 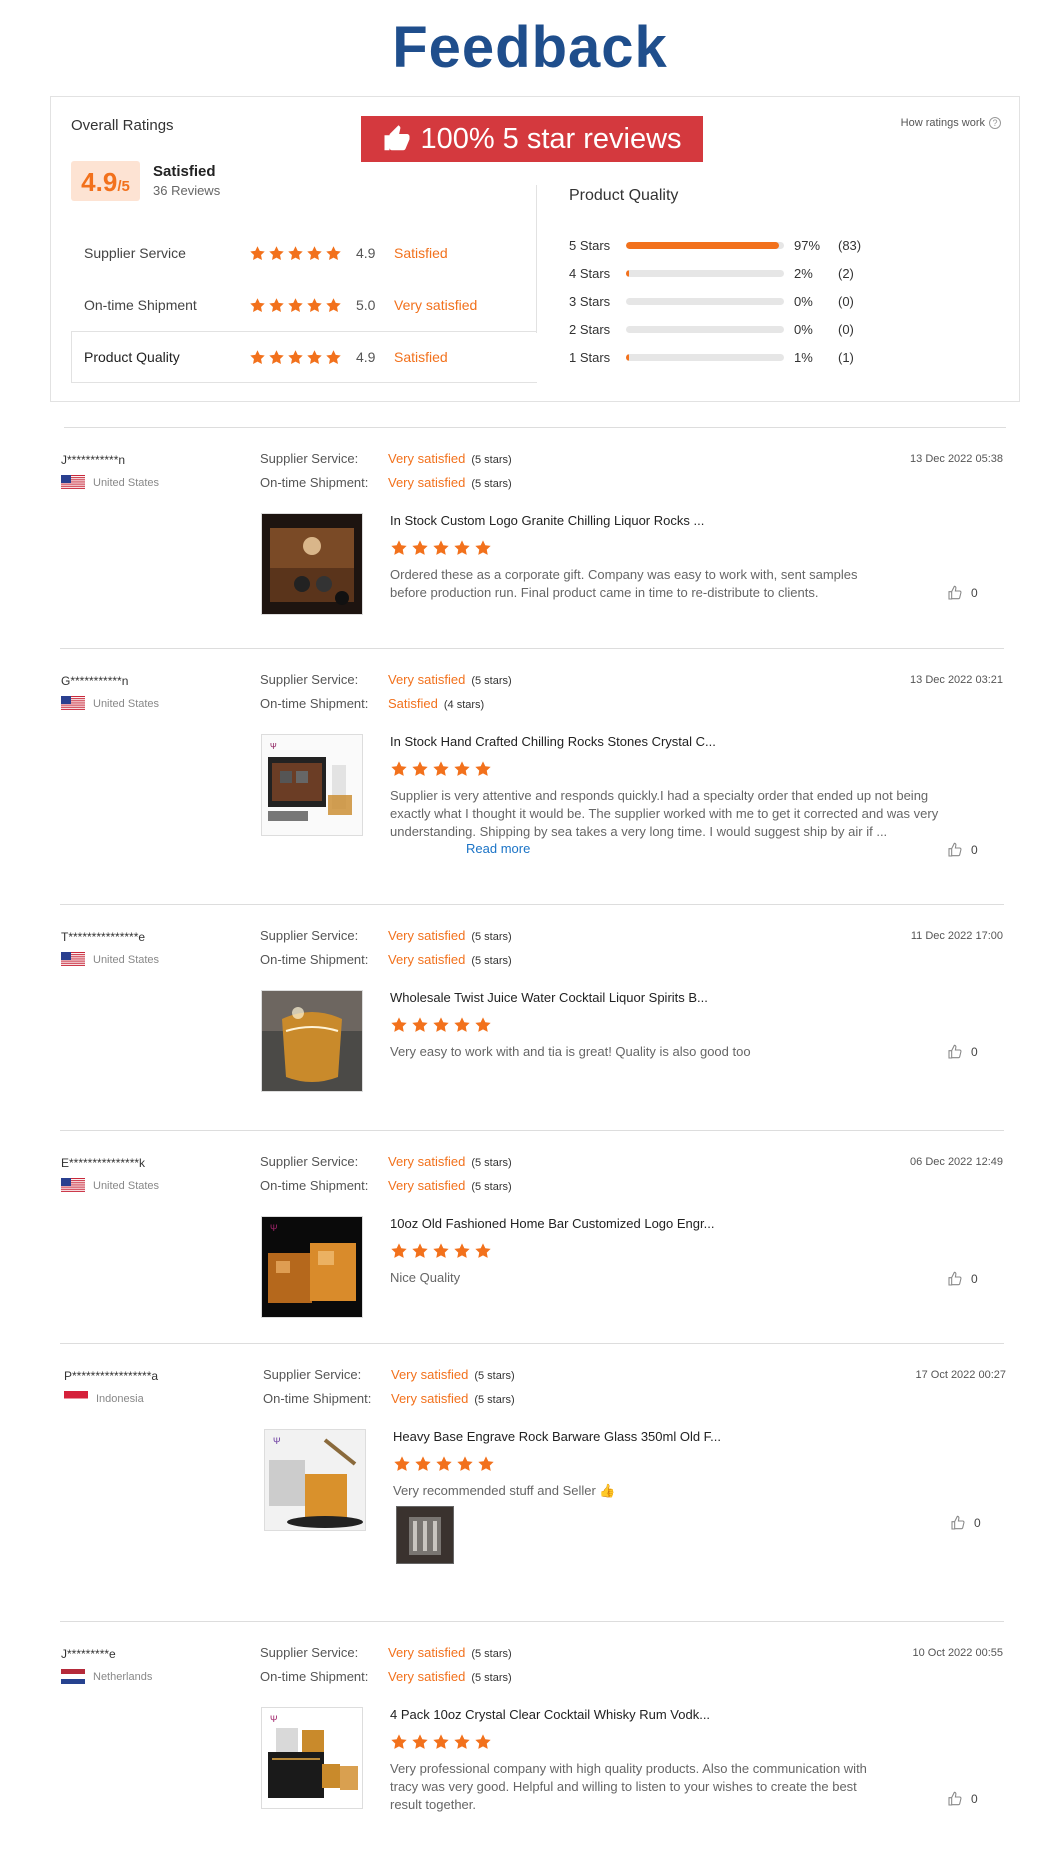 I want to click on category-satisfaction: Very satisfied, so click(x=436, y=305).